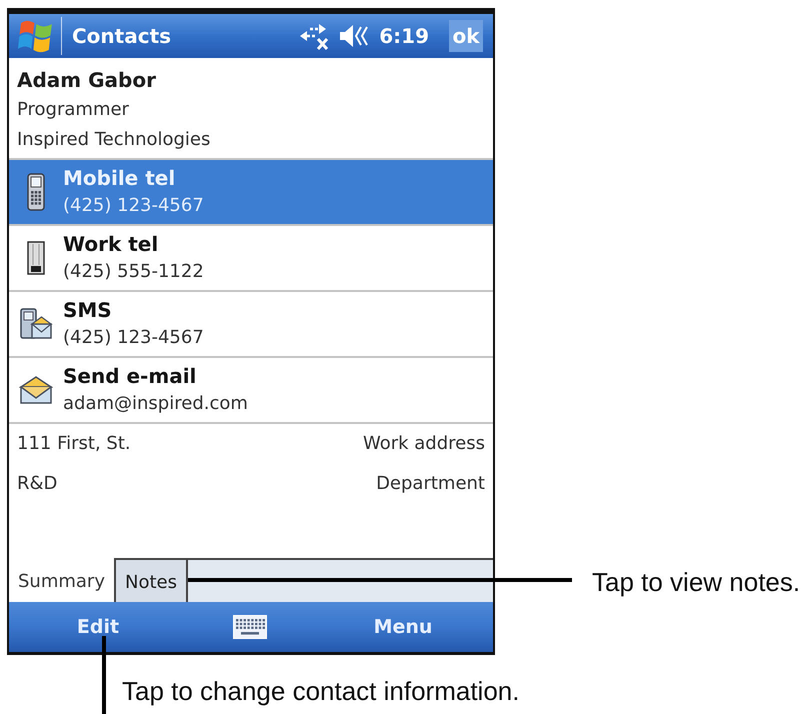  Describe the element at coordinates (36, 324) in the screenshot. I see `phone-envelope-icon` at that location.